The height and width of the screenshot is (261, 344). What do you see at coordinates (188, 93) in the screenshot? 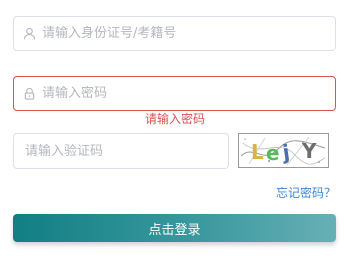
I see `password-input` at bounding box center [188, 93].